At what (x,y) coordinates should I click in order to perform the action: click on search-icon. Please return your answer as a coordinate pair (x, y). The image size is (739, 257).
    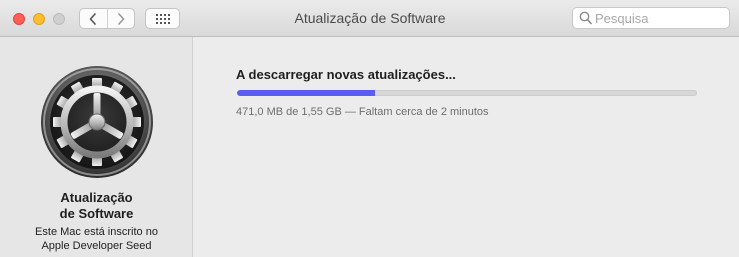
    Looking at the image, I should click on (585, 18).